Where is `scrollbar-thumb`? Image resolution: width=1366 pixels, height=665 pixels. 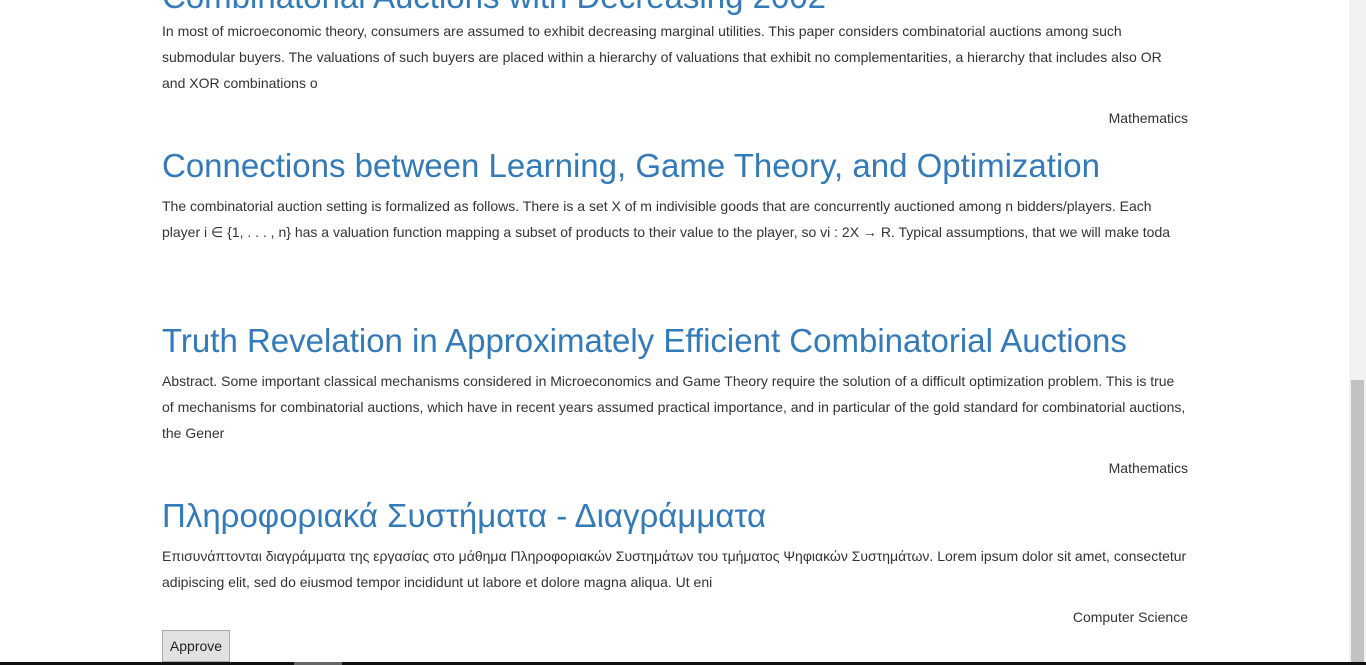
scrollbar-thumb is located at coordinates (1357, 521).